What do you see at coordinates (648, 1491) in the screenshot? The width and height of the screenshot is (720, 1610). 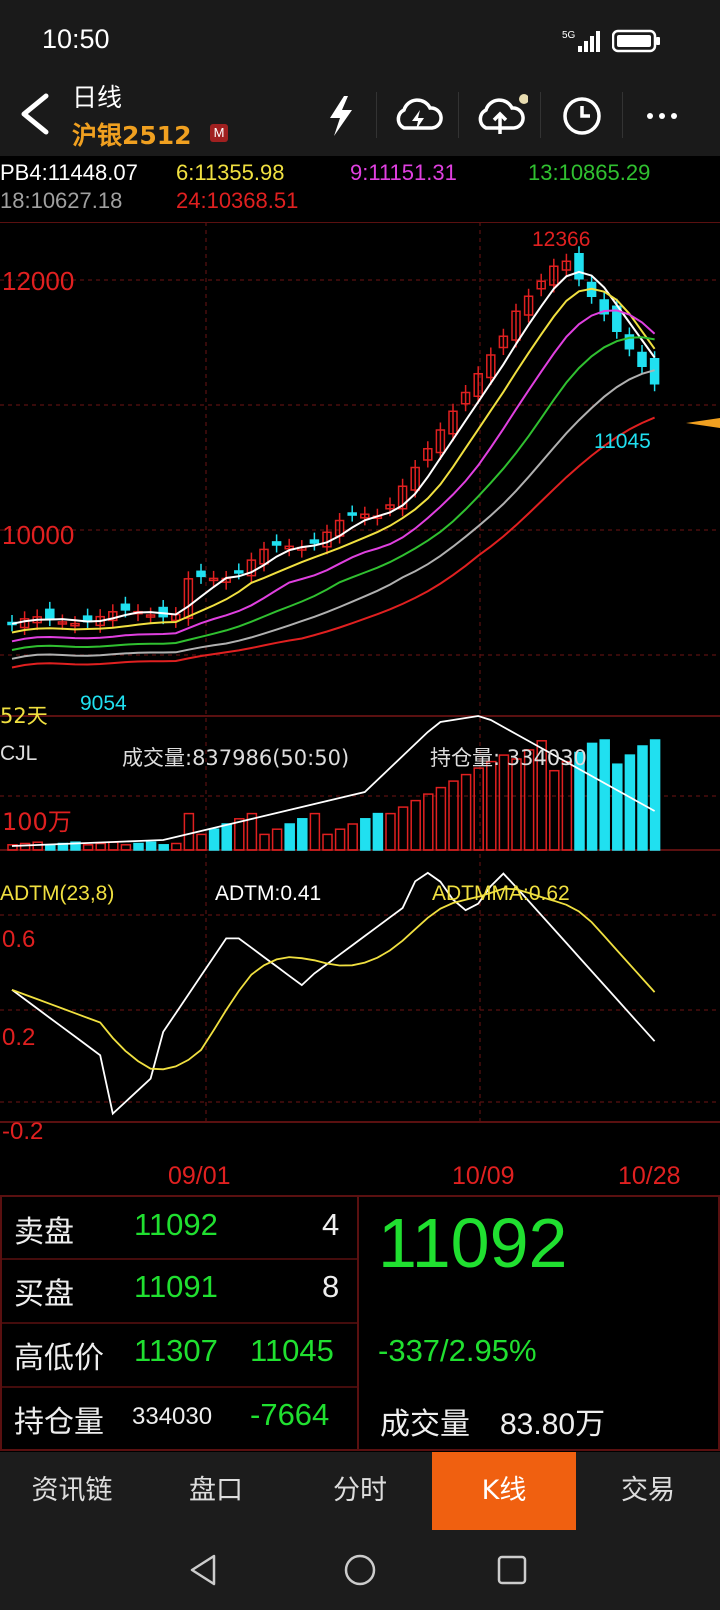 I see `tab-trade: 交易` at bounding box center [648, 1491].